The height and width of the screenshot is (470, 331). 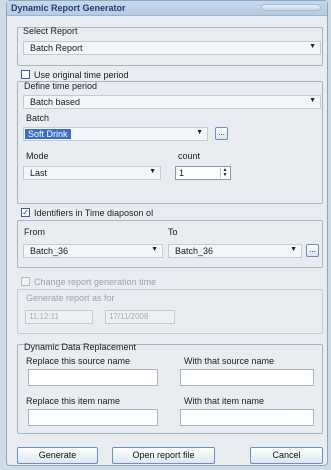 I want to click on to-value: Batch_36, so click(x=194, y=251).